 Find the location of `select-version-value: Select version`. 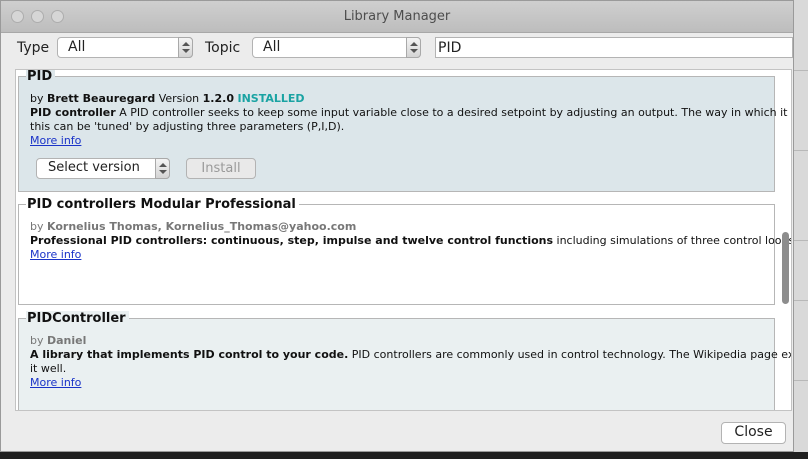

select-version-value: Select version is located at coordinates (94, 167).